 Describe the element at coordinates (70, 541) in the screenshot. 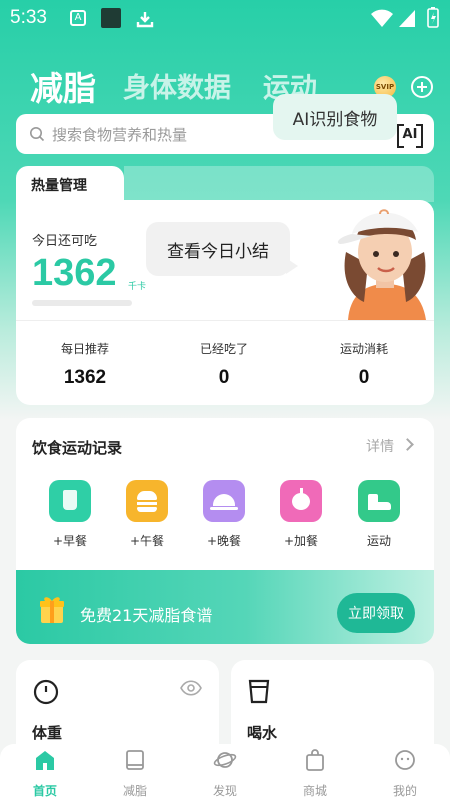

I see `record-label: +早餐` at that location.